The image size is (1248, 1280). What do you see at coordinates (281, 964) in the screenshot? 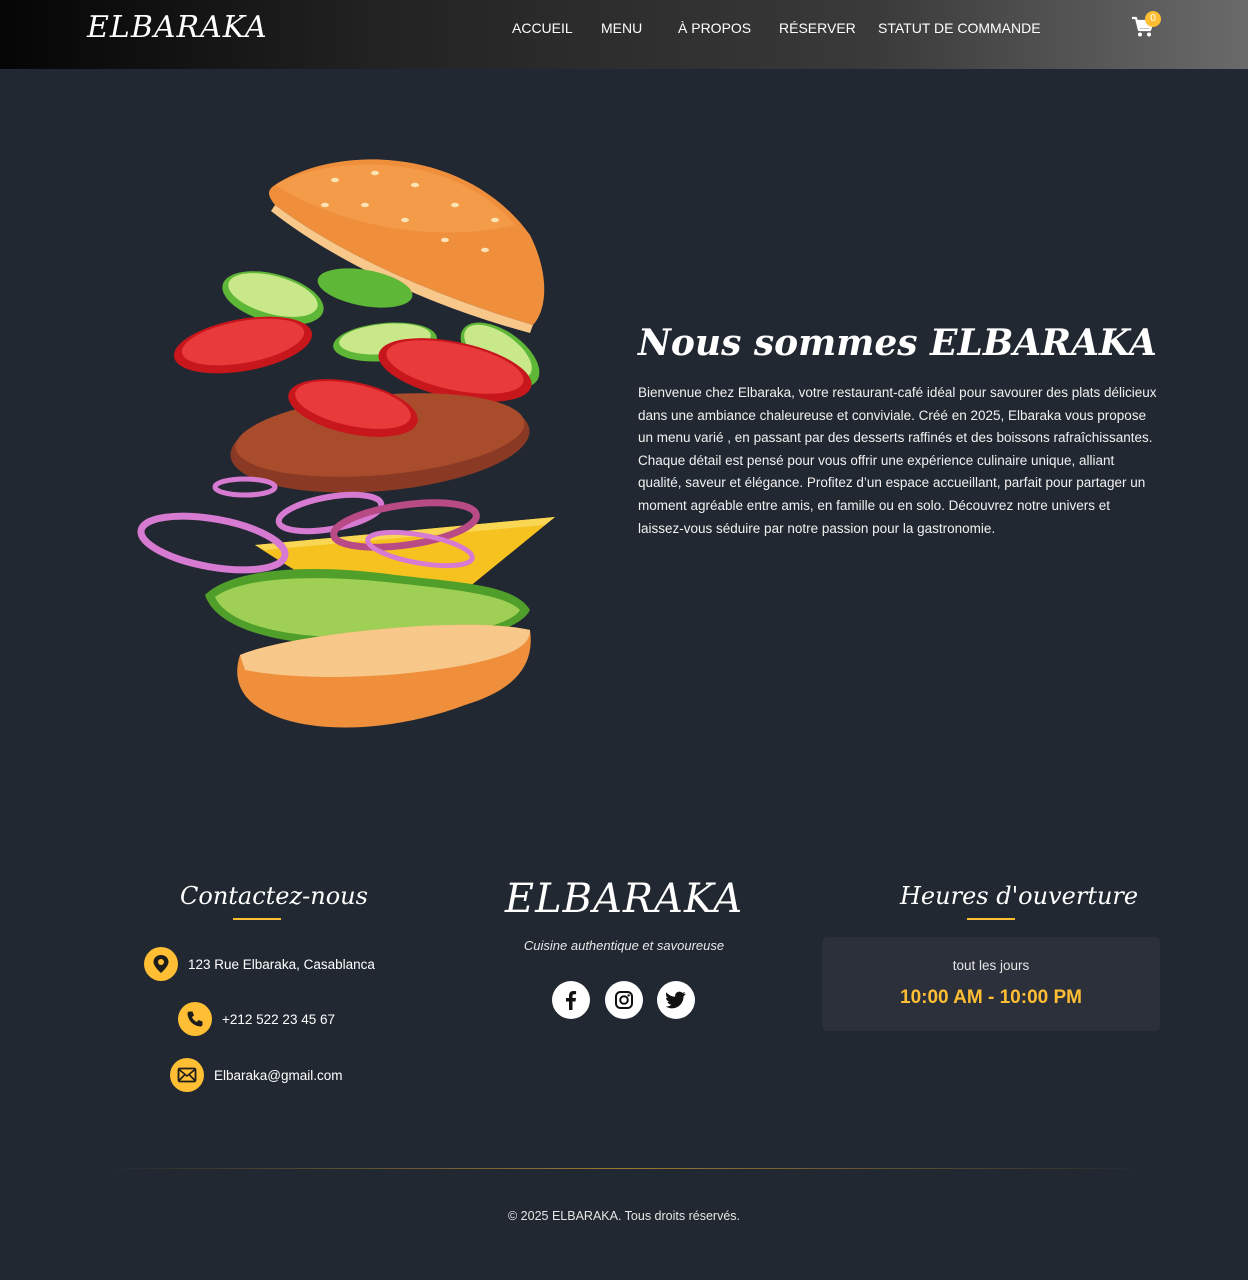
I see `address-text: 123 Rue Elbaraka, Casablanca` at bounding box center [281, 964].